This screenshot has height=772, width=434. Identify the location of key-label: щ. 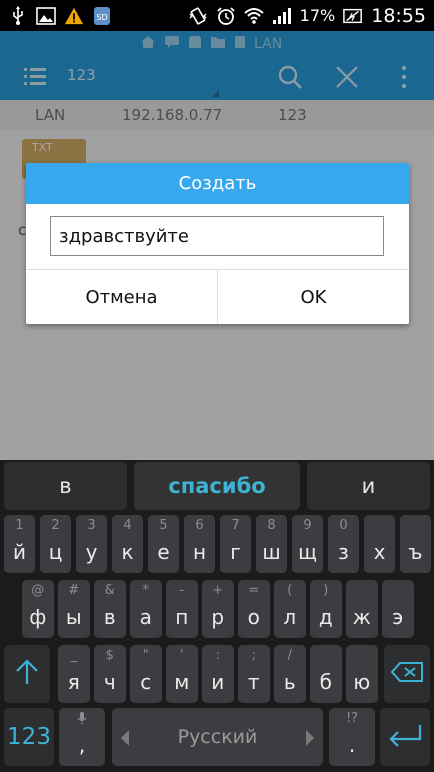
(307, 552).